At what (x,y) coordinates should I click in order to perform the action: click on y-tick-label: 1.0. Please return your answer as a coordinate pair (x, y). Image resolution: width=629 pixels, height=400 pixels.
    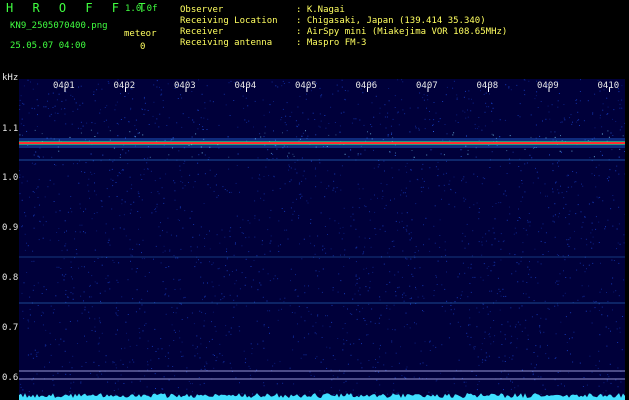
    Looking at the image, I should click on (10, 178).